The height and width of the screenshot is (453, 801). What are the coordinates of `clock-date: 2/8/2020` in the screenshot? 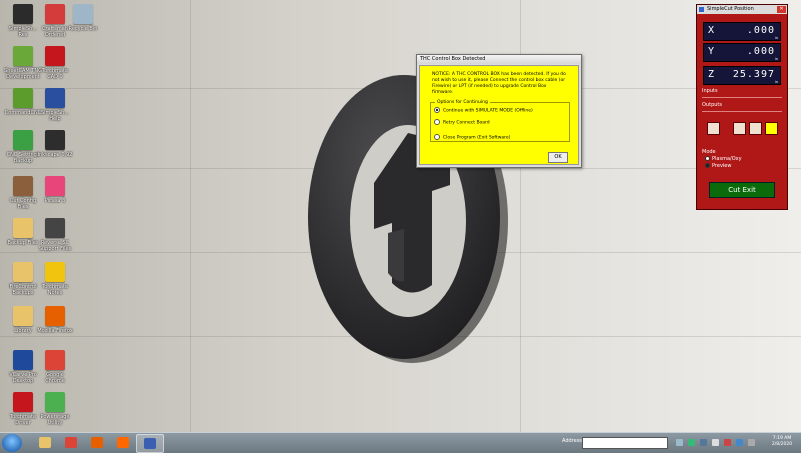 It's located at (782, 444).